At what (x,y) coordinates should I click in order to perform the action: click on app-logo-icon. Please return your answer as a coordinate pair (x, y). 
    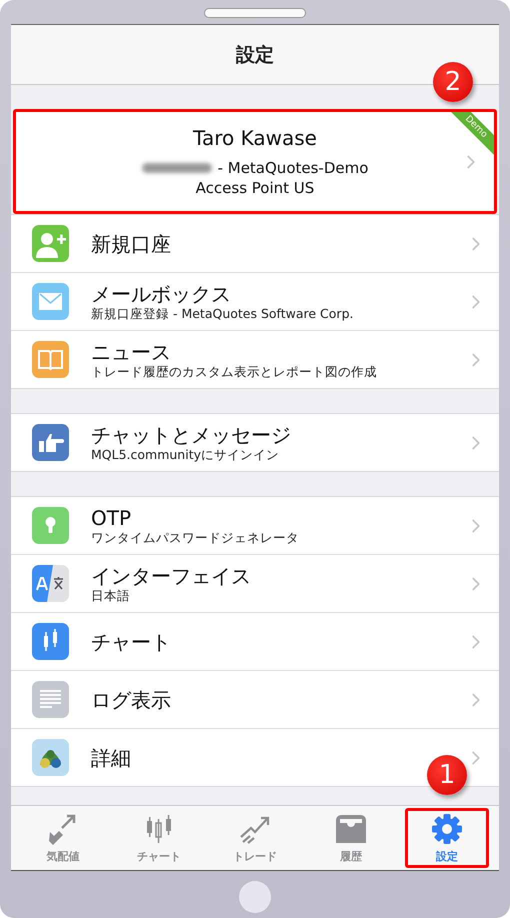
    Looking at the image, I should click on (50, 757).